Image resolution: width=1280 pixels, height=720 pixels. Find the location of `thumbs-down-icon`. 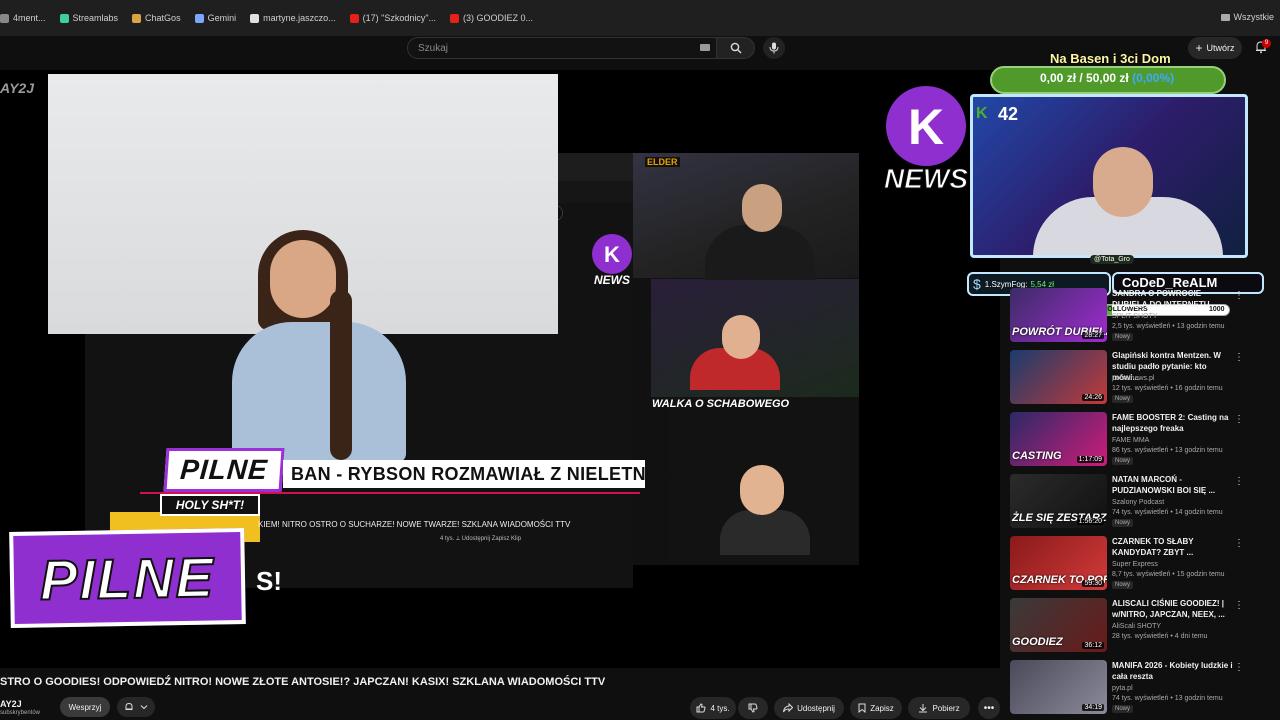

thumbs-down-icon is located at coordinates (753, 708).